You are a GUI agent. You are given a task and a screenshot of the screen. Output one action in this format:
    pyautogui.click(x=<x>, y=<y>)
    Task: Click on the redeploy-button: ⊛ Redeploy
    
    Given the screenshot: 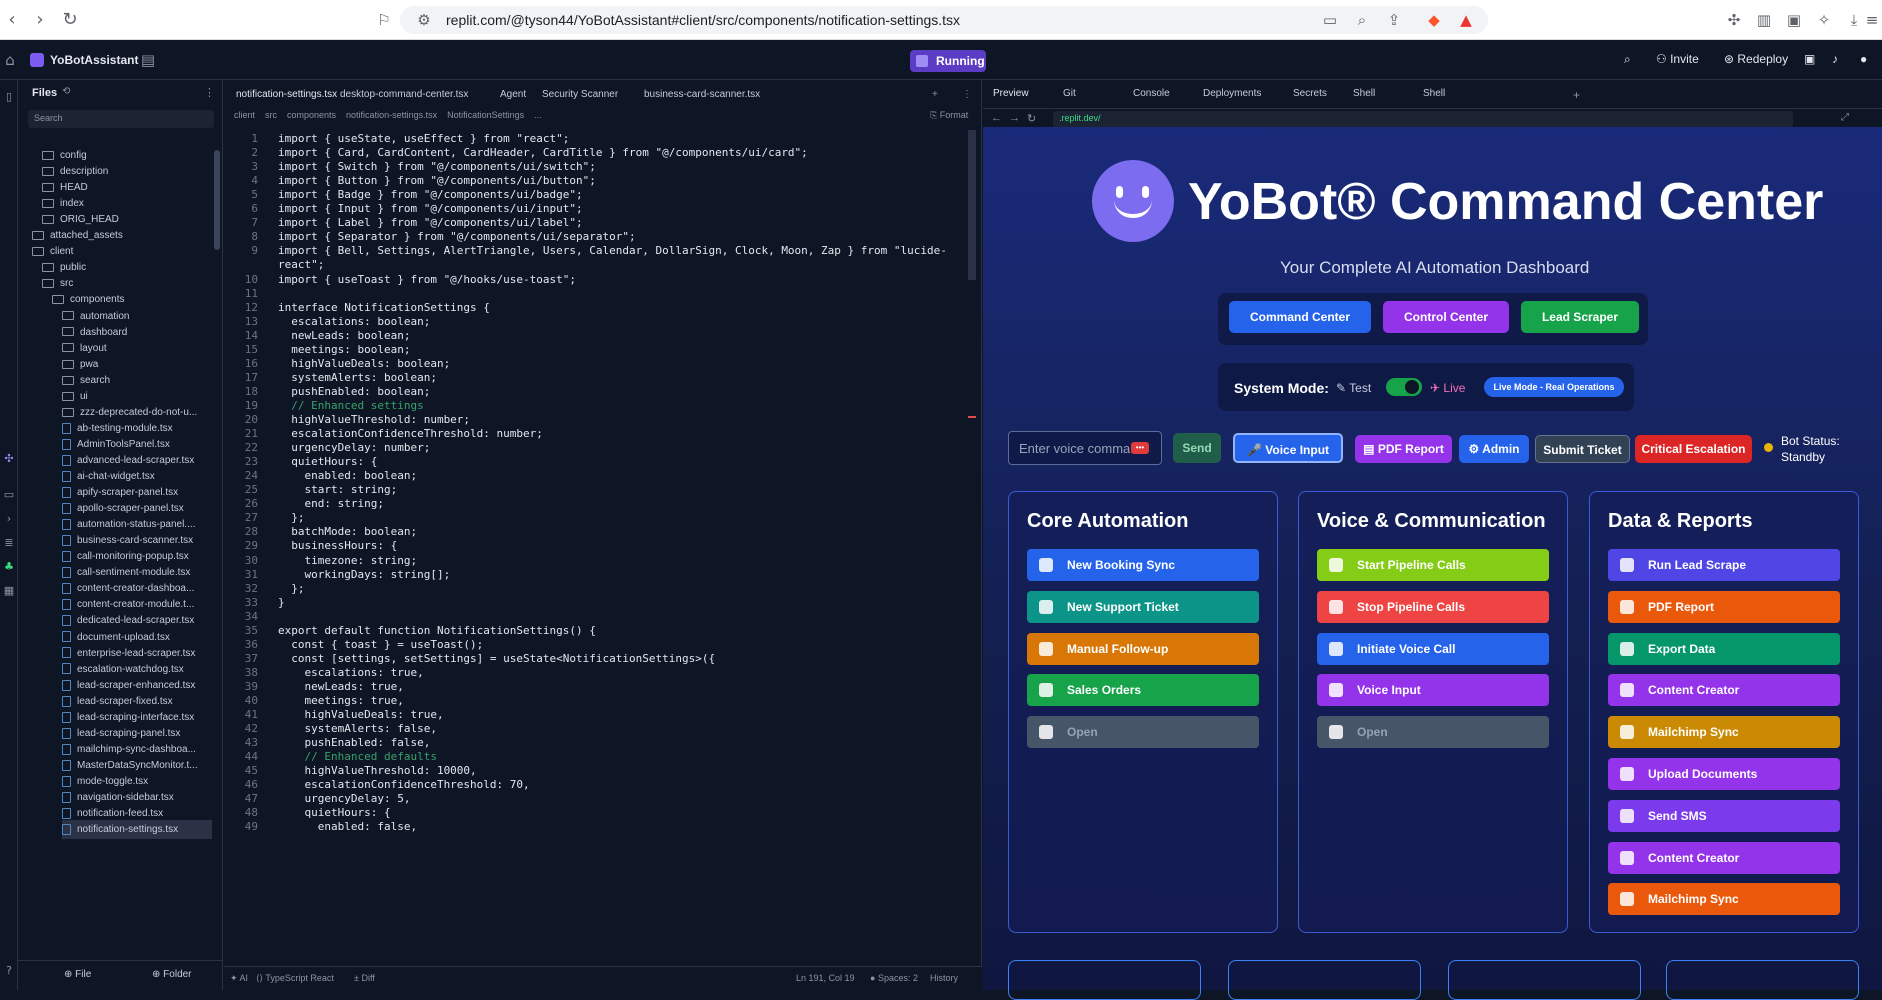 What is the action you would take?
    pyautogui.click(x=1756, y=59)
    